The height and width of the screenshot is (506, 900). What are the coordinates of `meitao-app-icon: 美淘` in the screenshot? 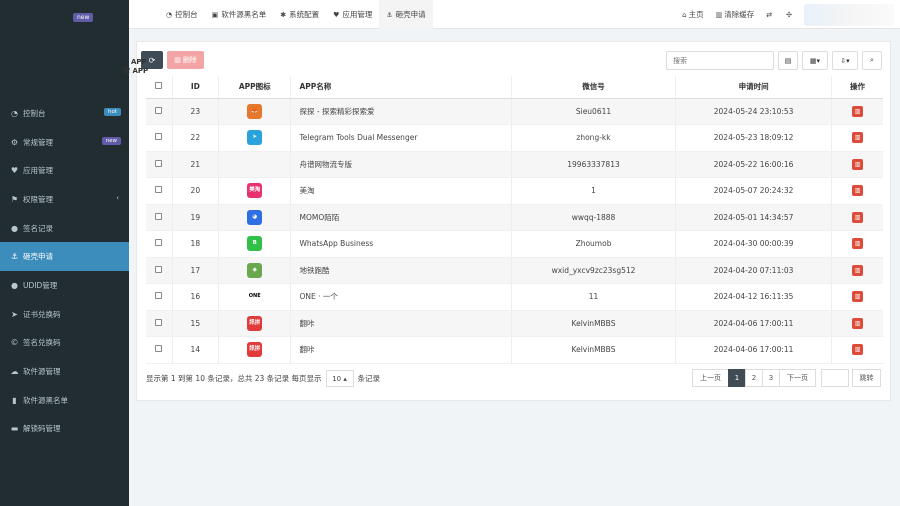 It's located at (255, 191).